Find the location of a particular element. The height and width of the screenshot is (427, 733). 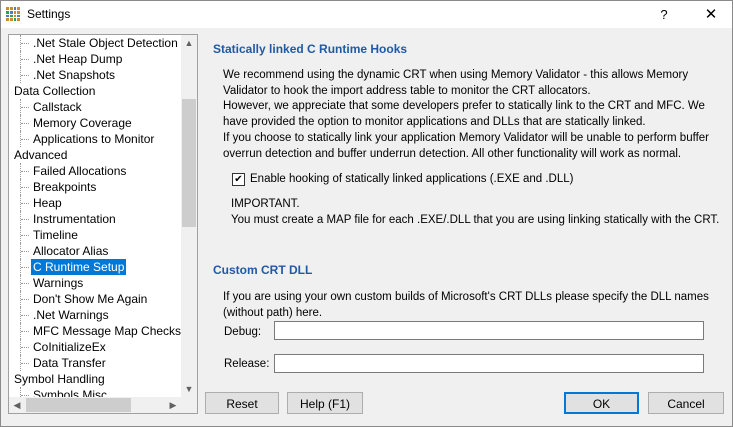

tree-item: Symbols Misc is located at coordinates (95, 392).